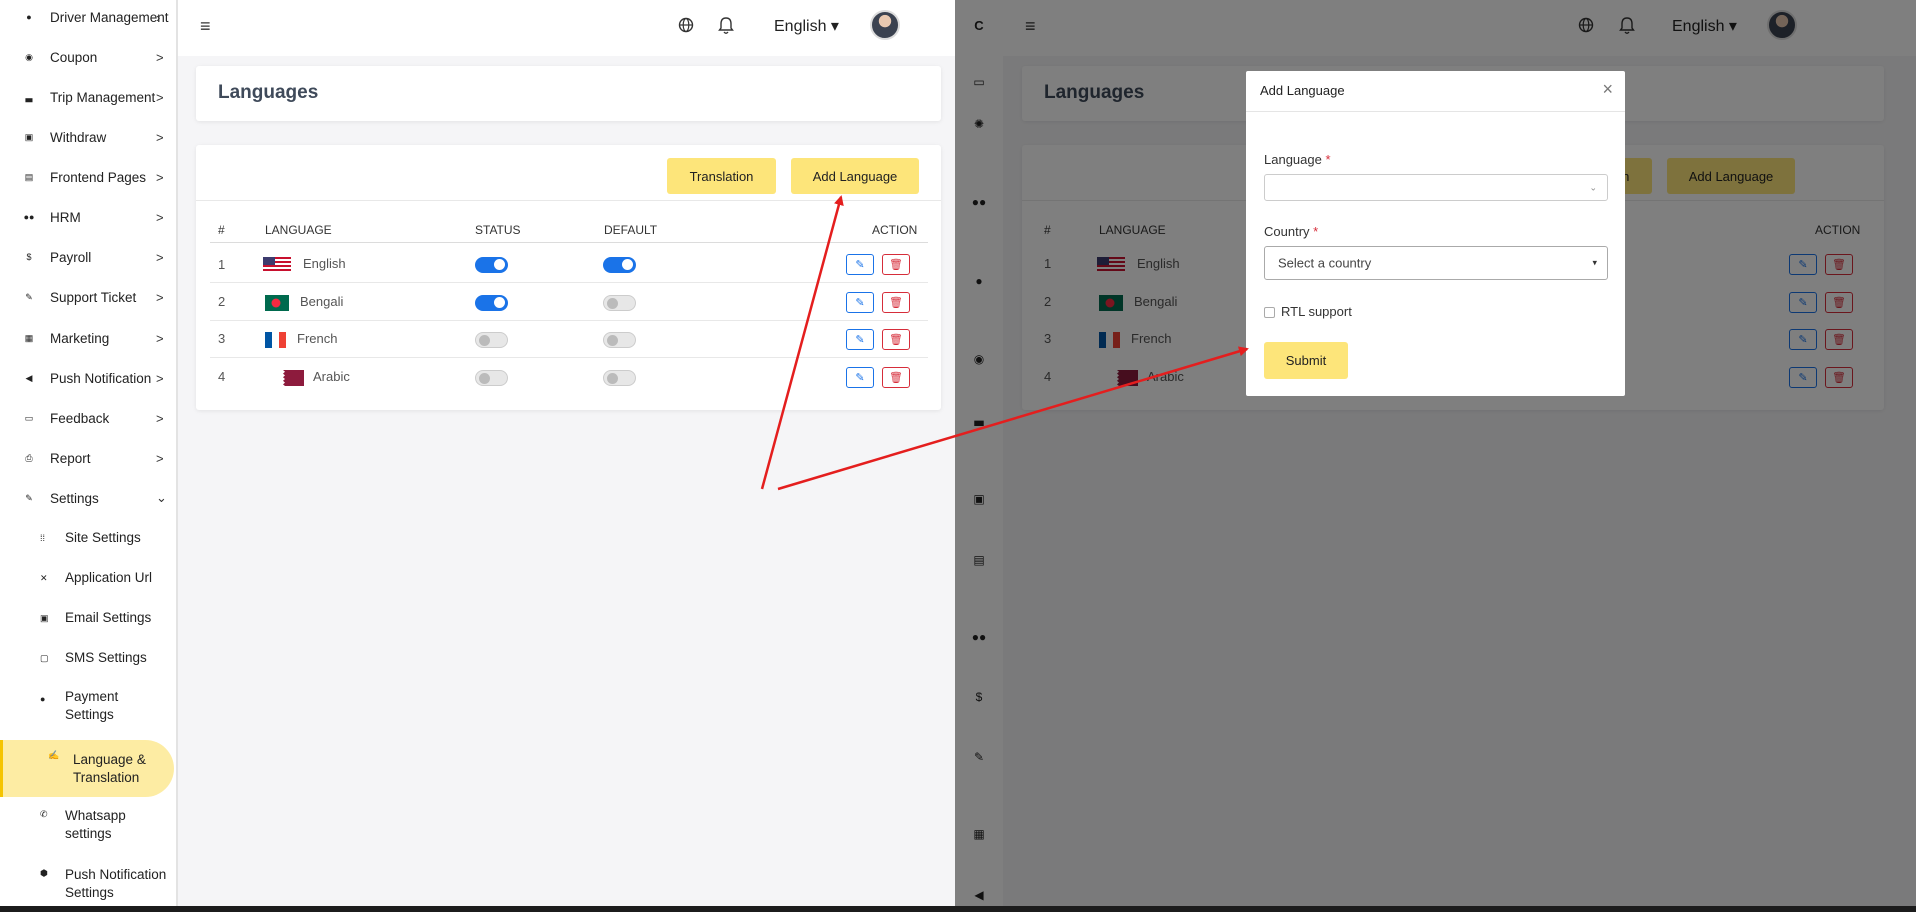 The height and width of the screenshot is (912, 1916). What do you see at coordinates (29, 136) in the screenshot?
I see `withdraw-icon: ▣` at bounding box center [29, 136].